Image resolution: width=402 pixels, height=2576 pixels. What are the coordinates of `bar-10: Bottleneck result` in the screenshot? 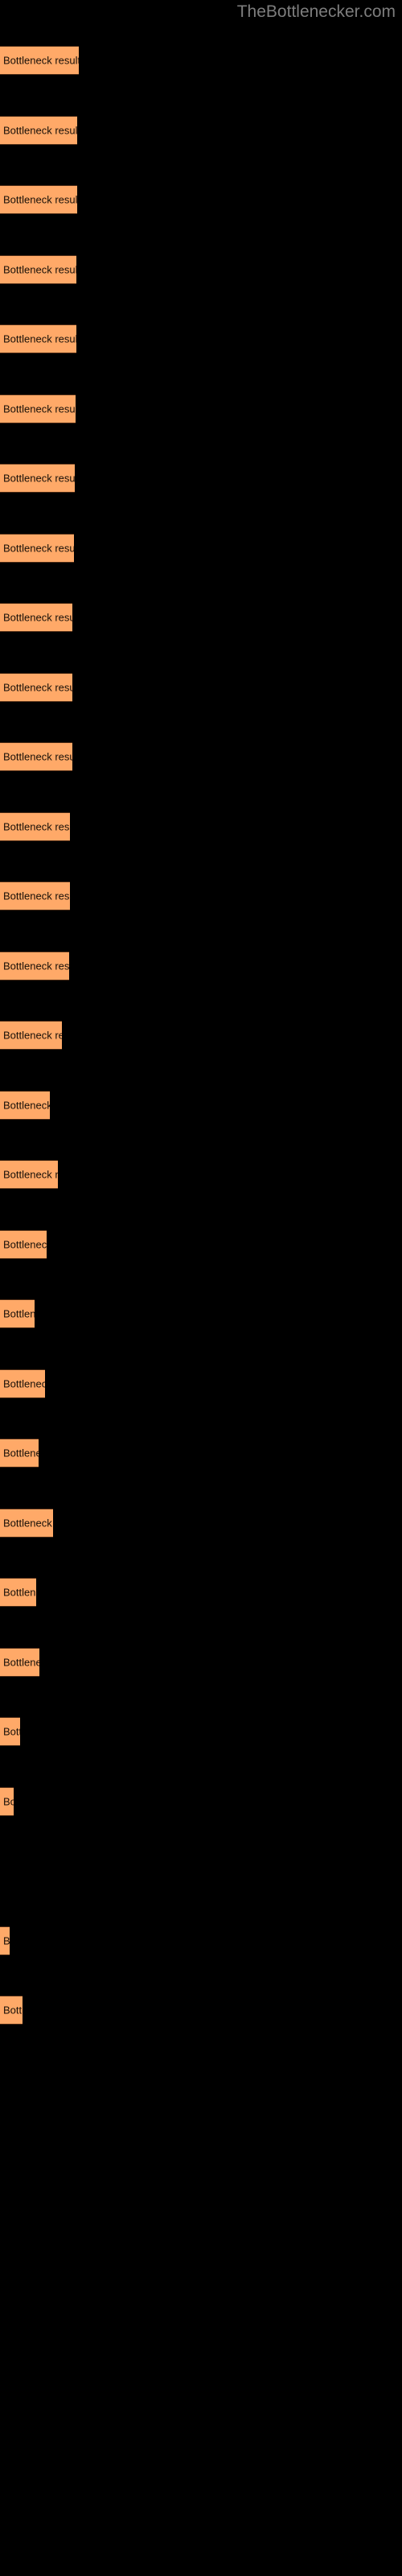 It's located at (36, 687).